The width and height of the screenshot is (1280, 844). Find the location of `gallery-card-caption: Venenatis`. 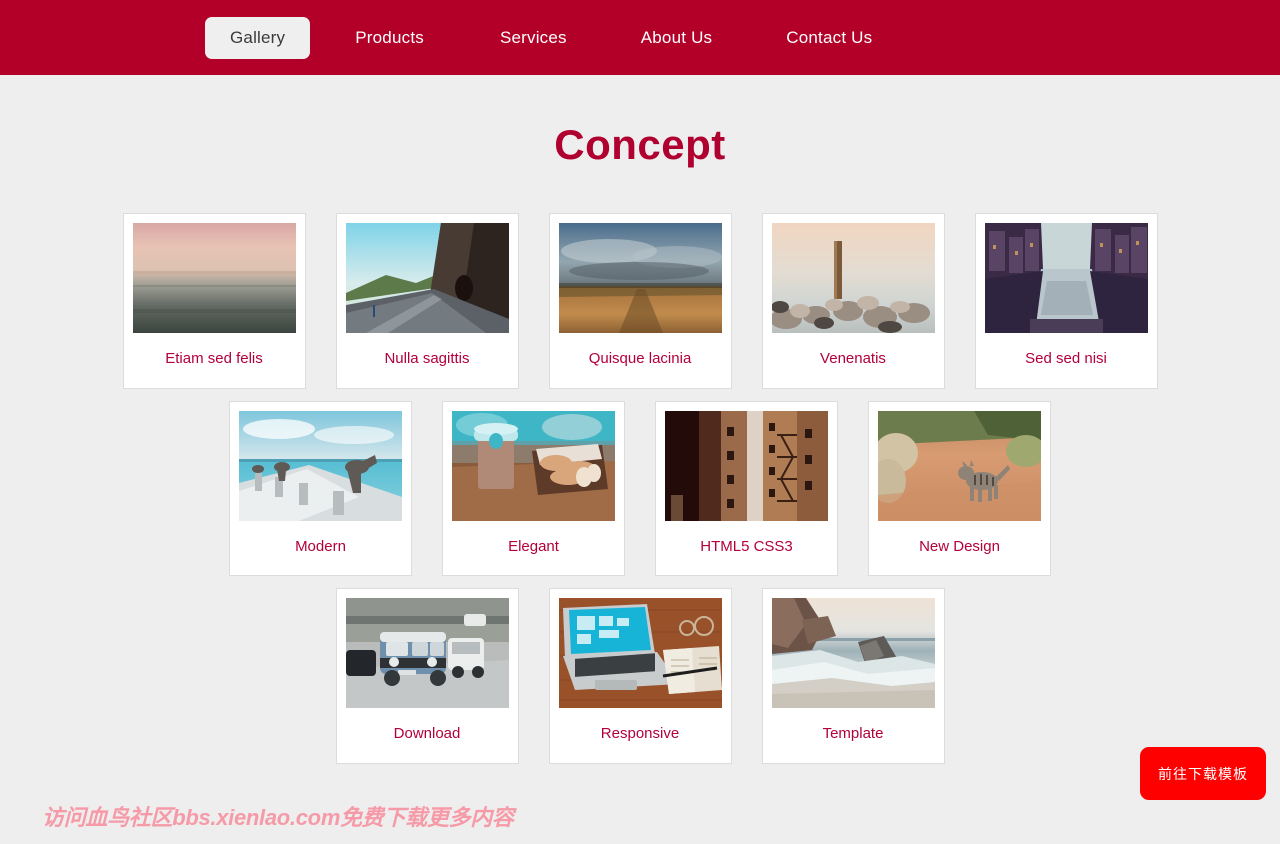

gallery-card-caption: Venenatis is located at coordinates (853, 358).